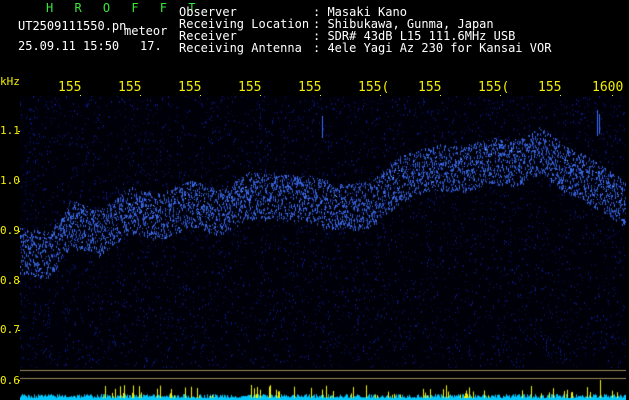 Image resolution: width=629 pixels, height=400 pixels. I want to click on x-tick-8: 155(, so click(494, 87).